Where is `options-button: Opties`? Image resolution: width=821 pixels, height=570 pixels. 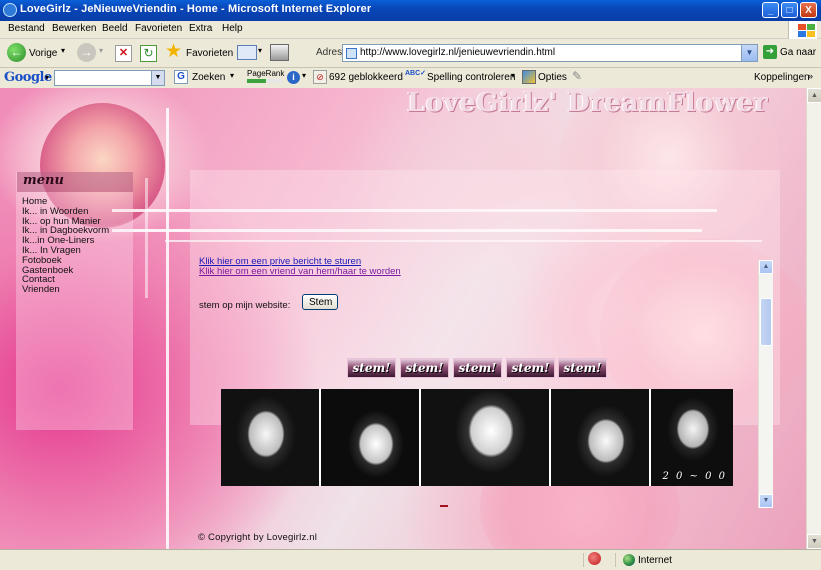
options-button: Opties is located at coordinates (552, 77).